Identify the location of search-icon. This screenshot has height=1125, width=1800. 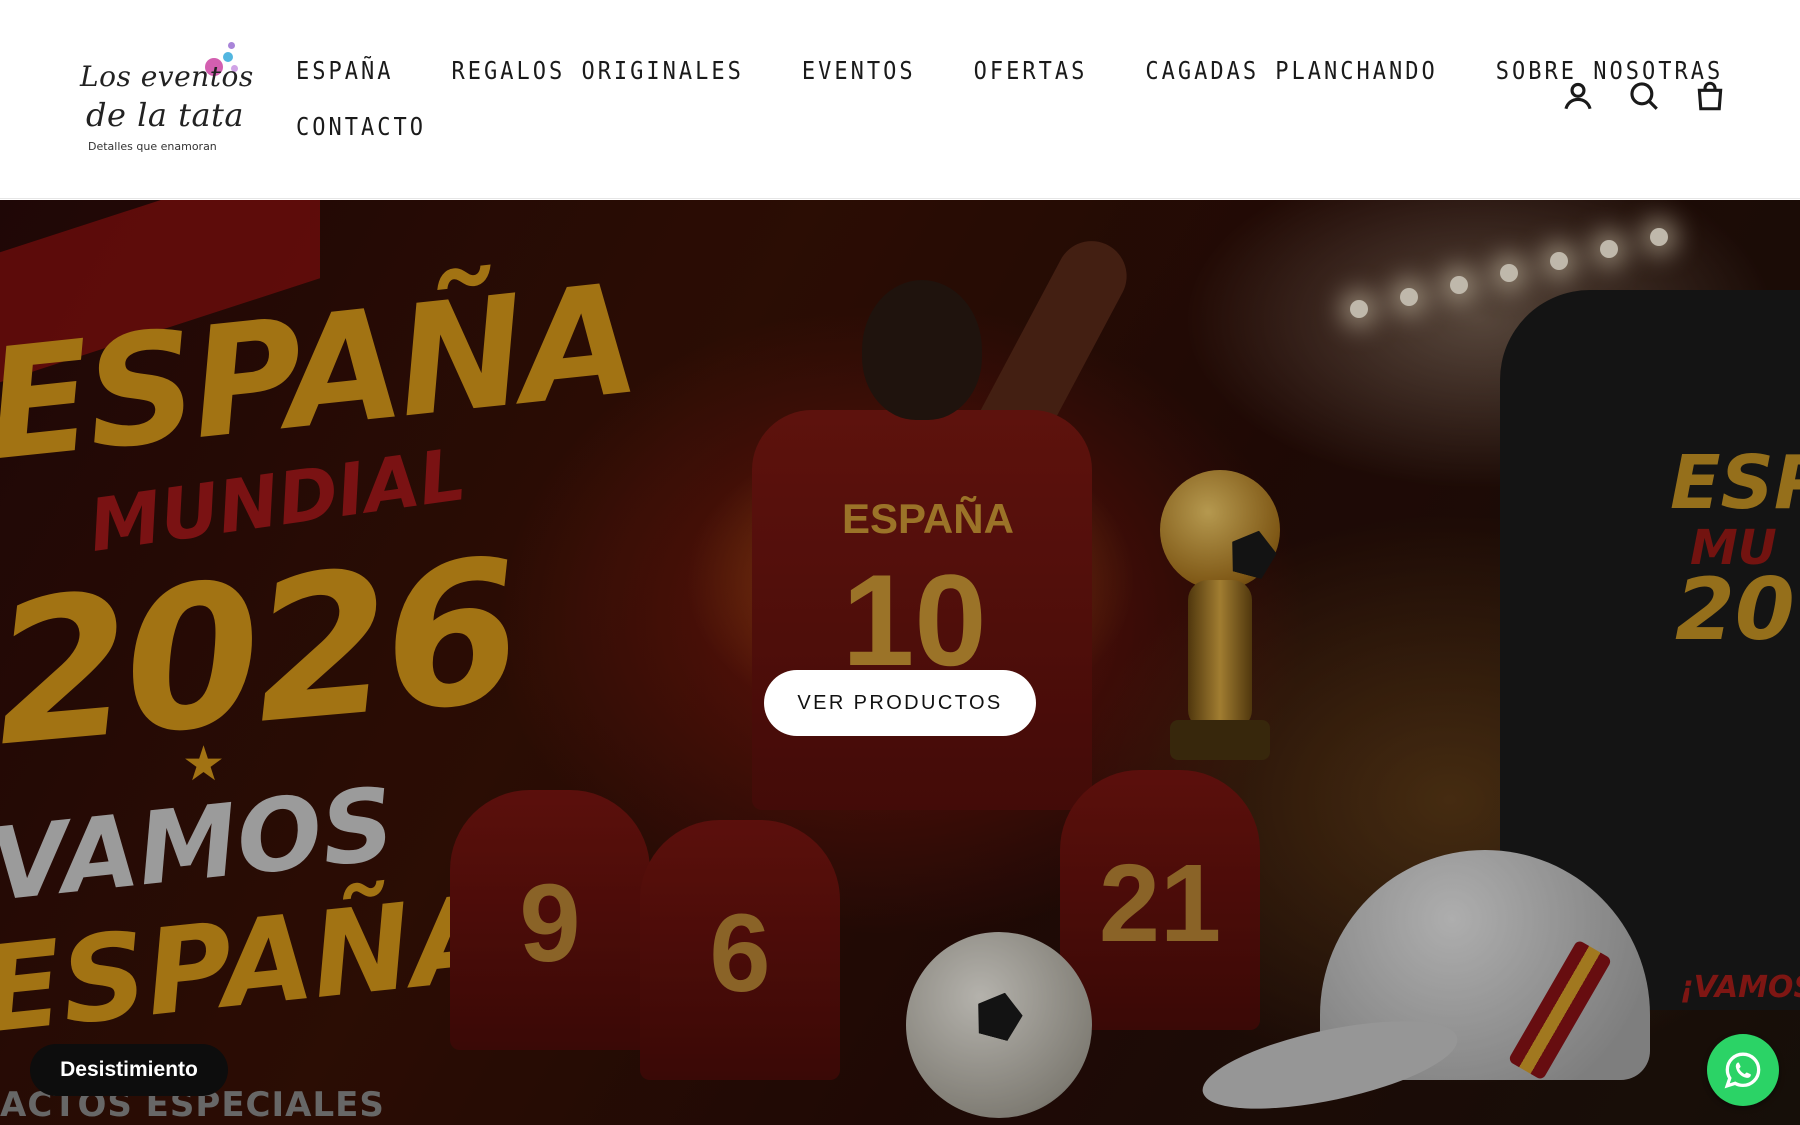
(1644, 96).